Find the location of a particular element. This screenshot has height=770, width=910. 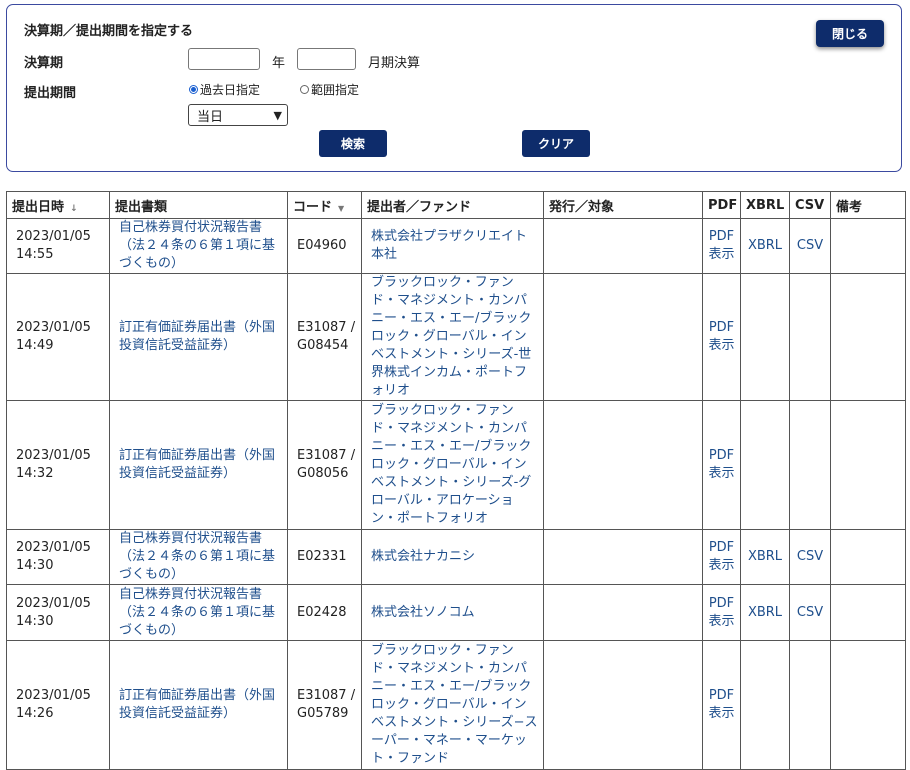

radio-selected-icon is located at coordinates (193, 89).